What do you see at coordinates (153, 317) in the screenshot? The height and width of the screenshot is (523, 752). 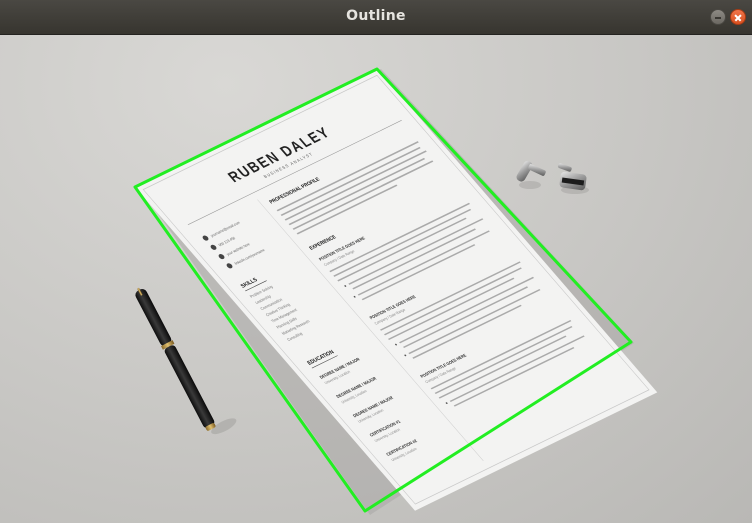 I see `pen-cap` at bounding box center [153, 317].